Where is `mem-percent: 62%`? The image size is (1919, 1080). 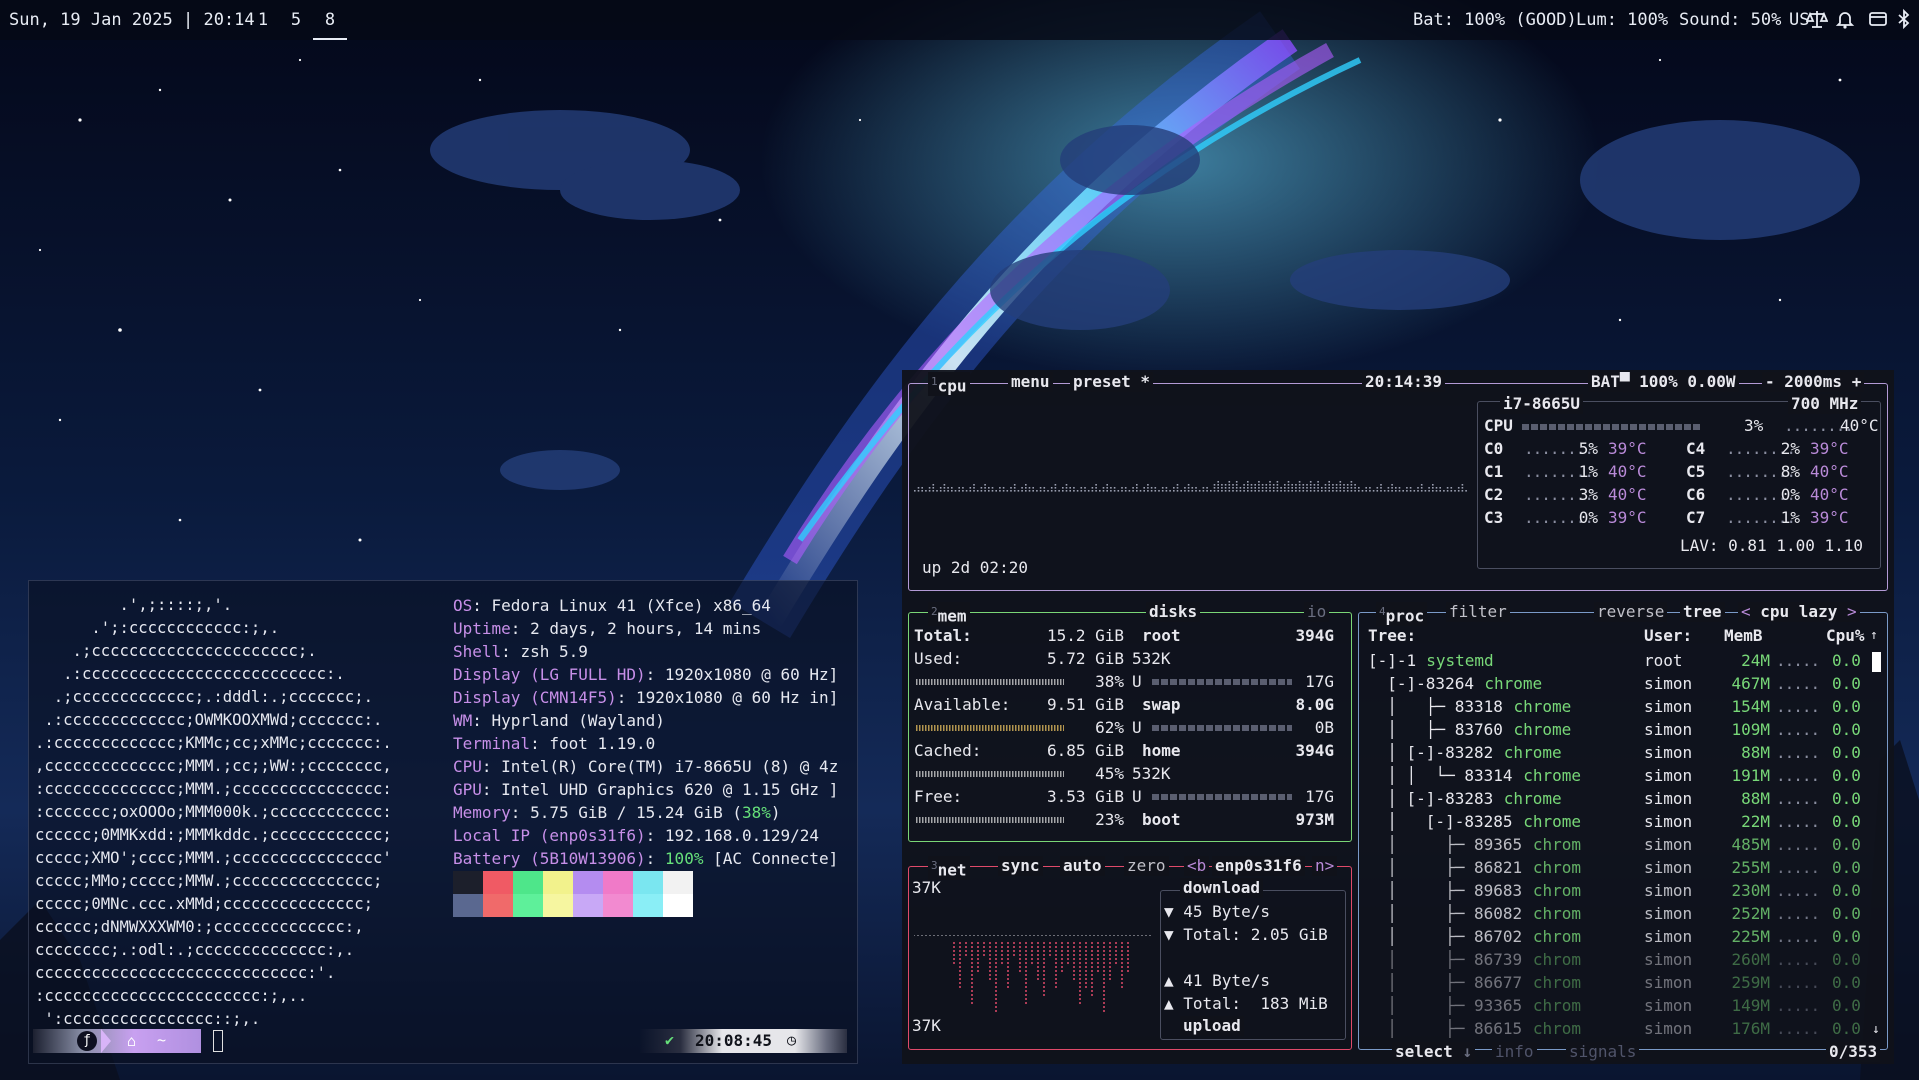
mem-percent: 62% is located at coordinates (1109, 727).